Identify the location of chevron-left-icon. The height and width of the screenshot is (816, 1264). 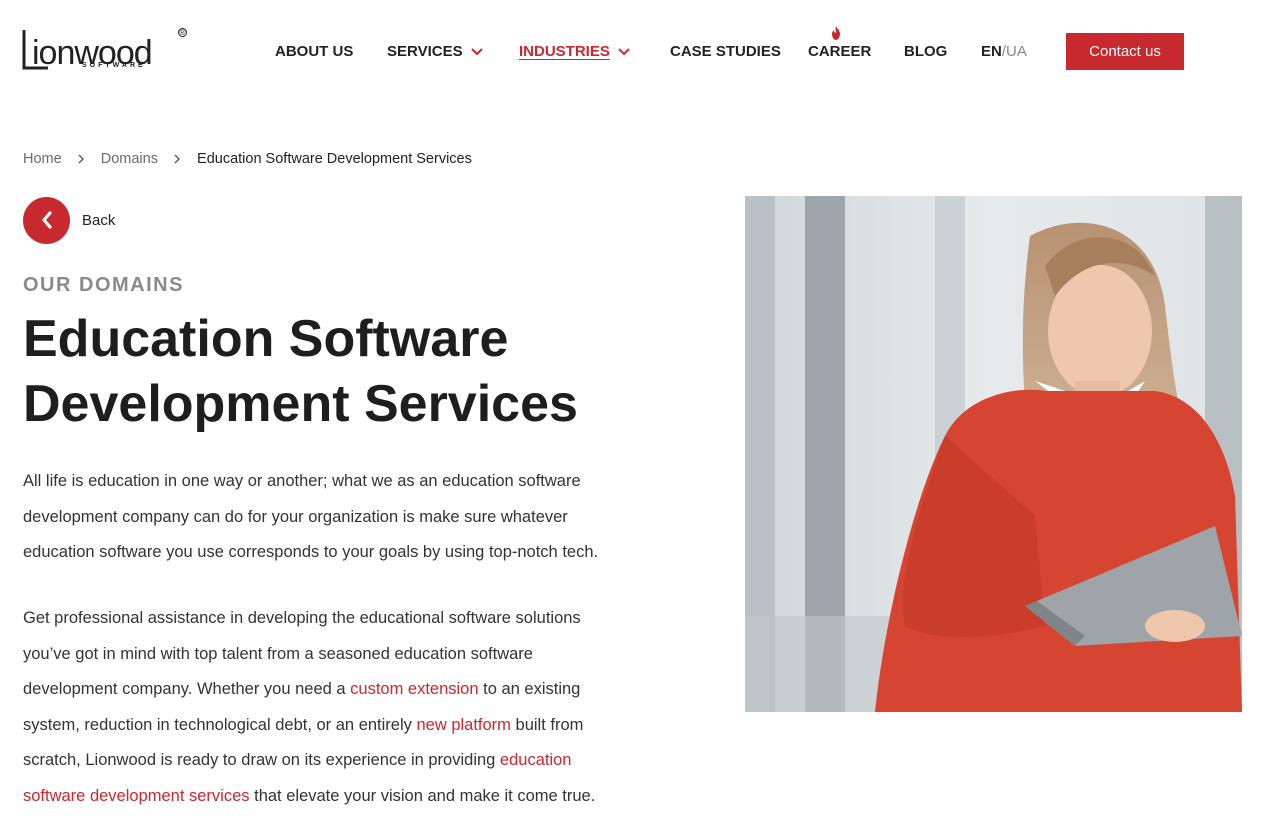
(46, 220).